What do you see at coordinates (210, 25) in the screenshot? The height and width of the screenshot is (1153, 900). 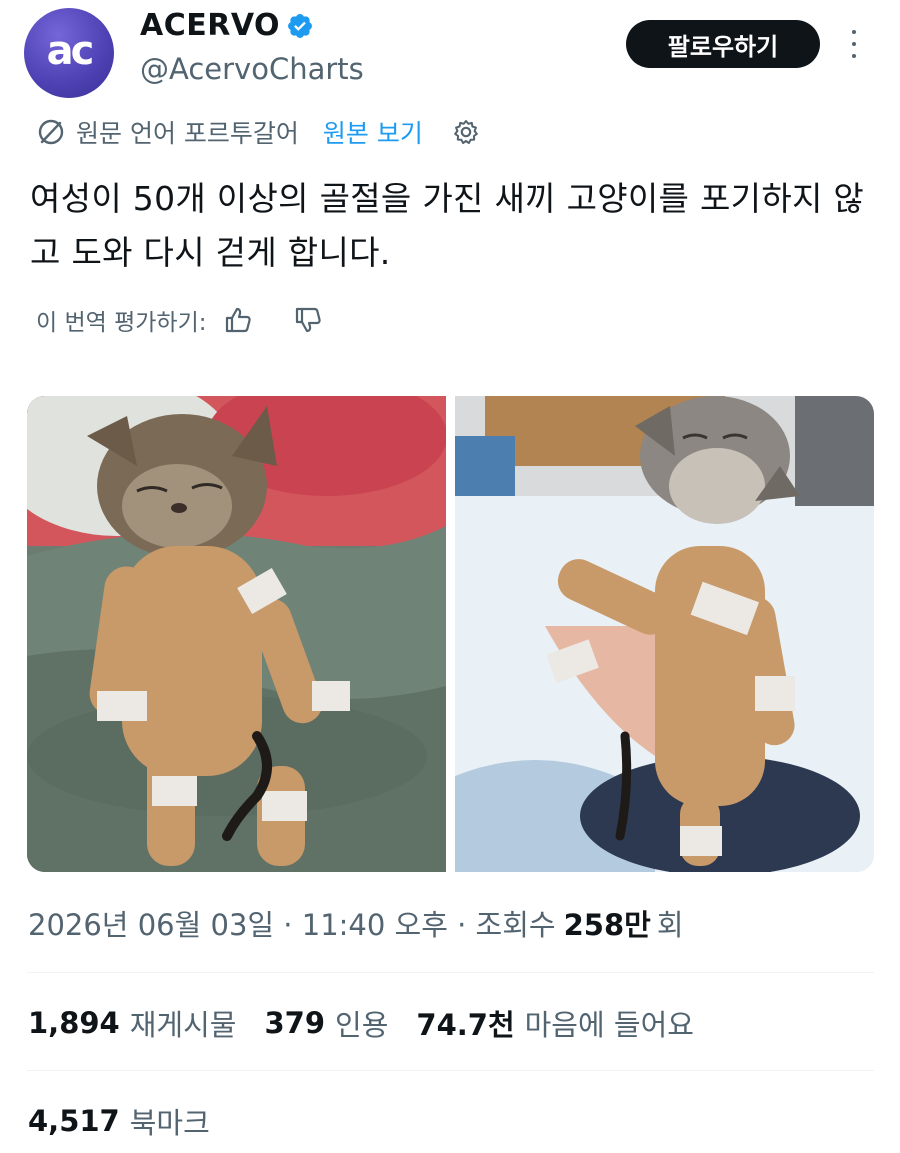 I see `author-name: ACERVO` at bounding box center [210, 25].